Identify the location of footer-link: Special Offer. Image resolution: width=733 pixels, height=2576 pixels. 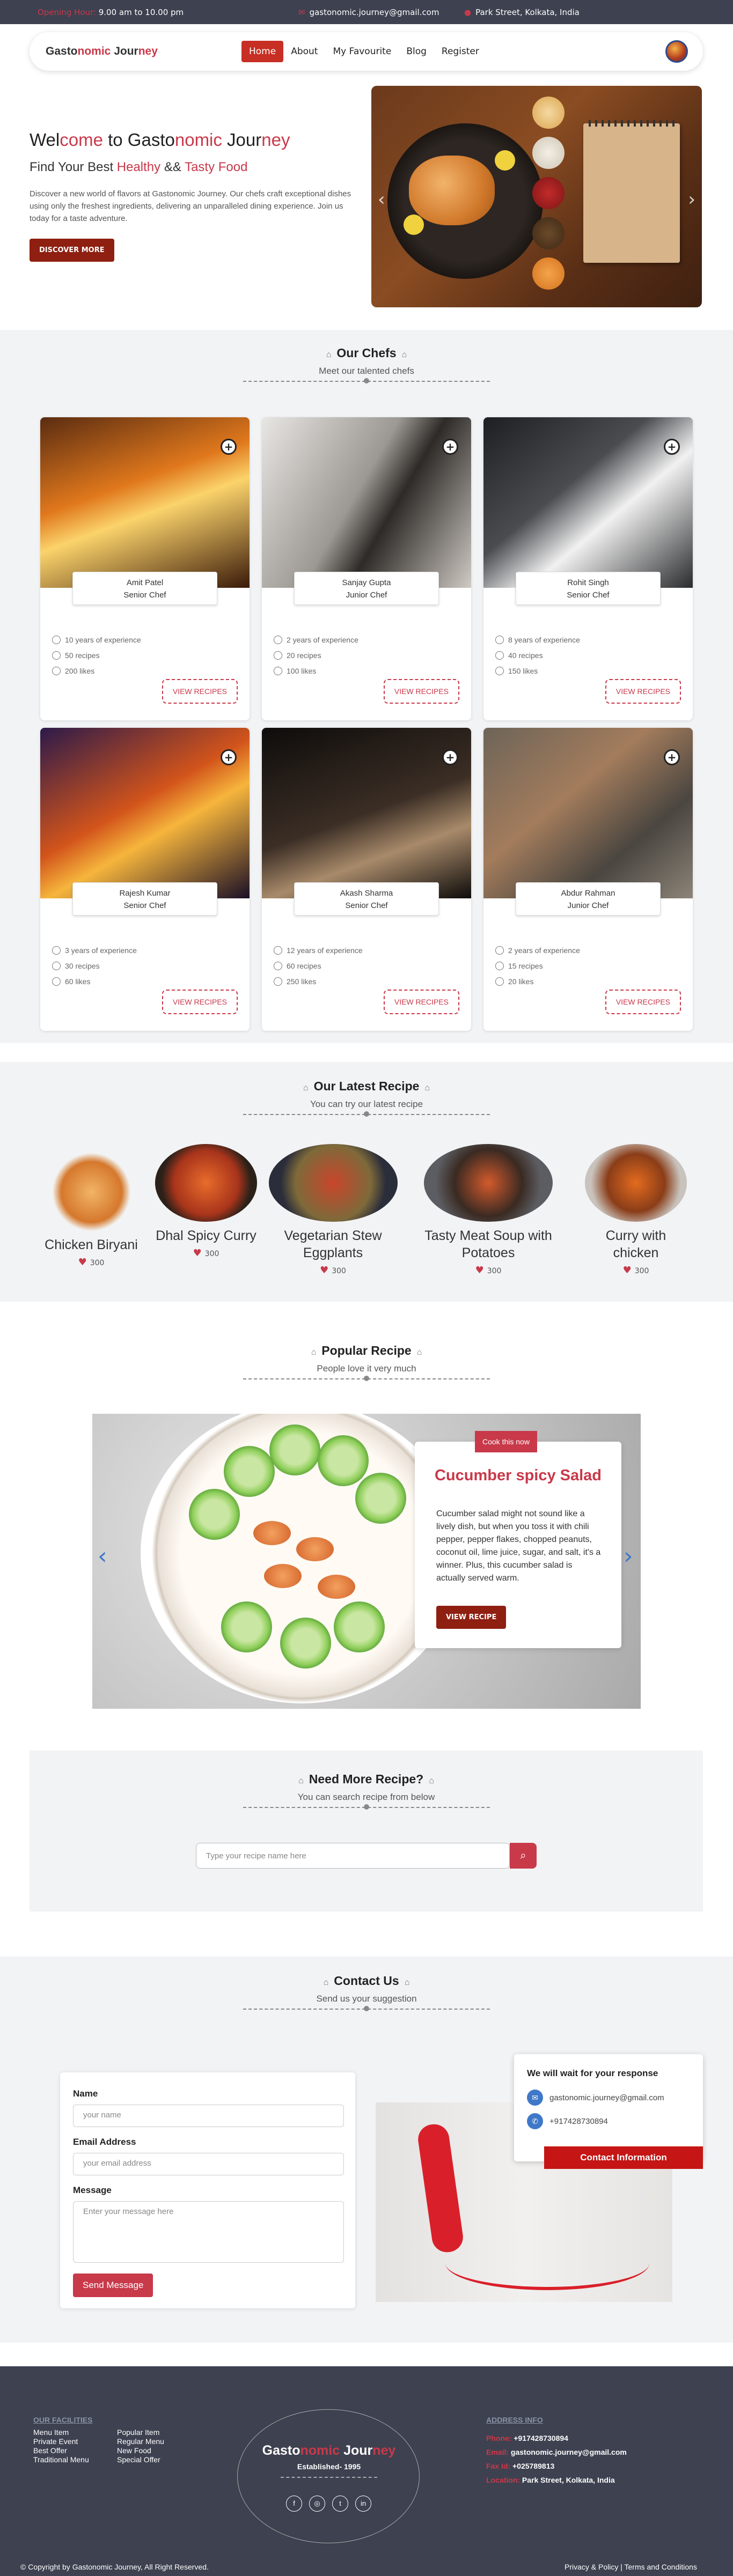
(140, 2459).